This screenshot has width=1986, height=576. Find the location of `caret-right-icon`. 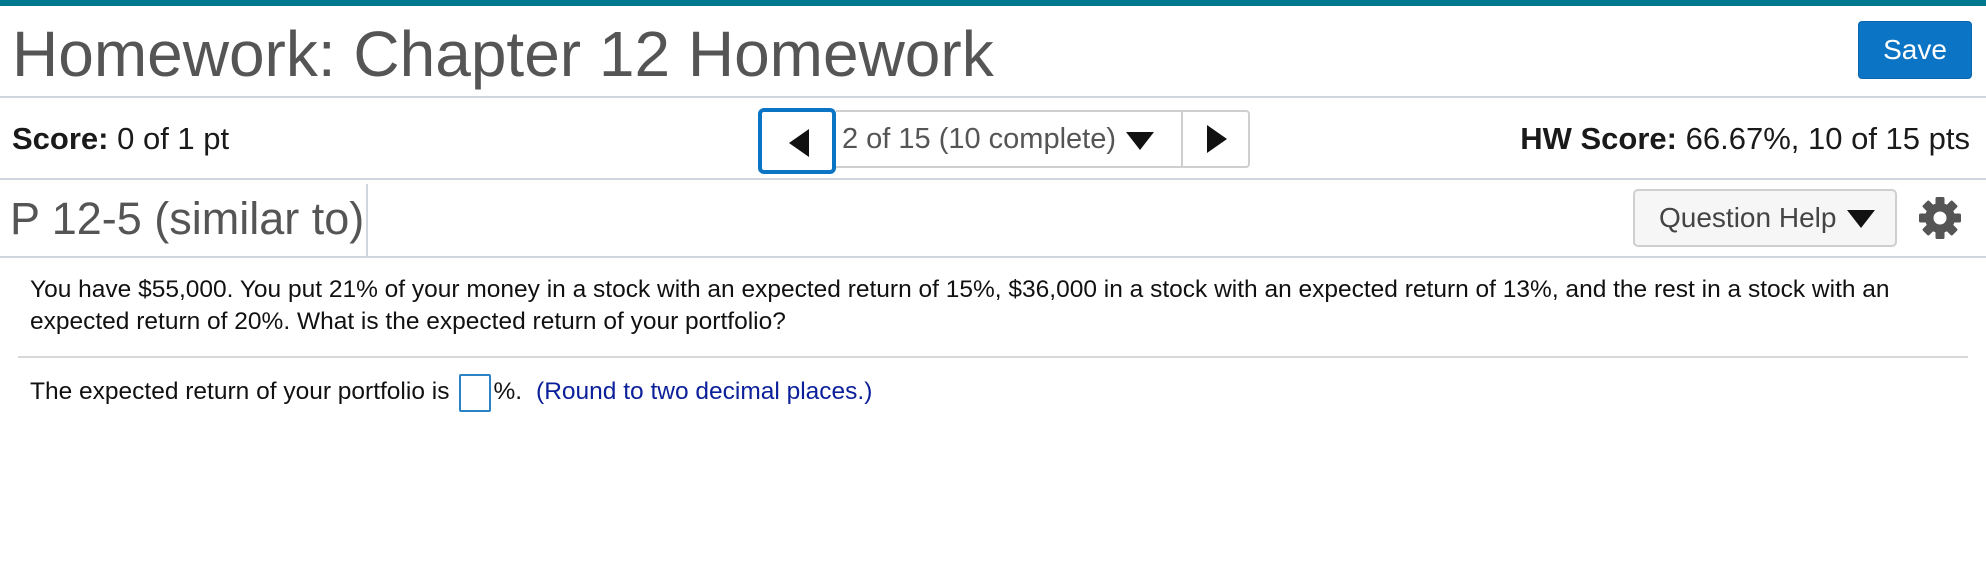

caret-right-icon is located at coordinates (1217, 139).